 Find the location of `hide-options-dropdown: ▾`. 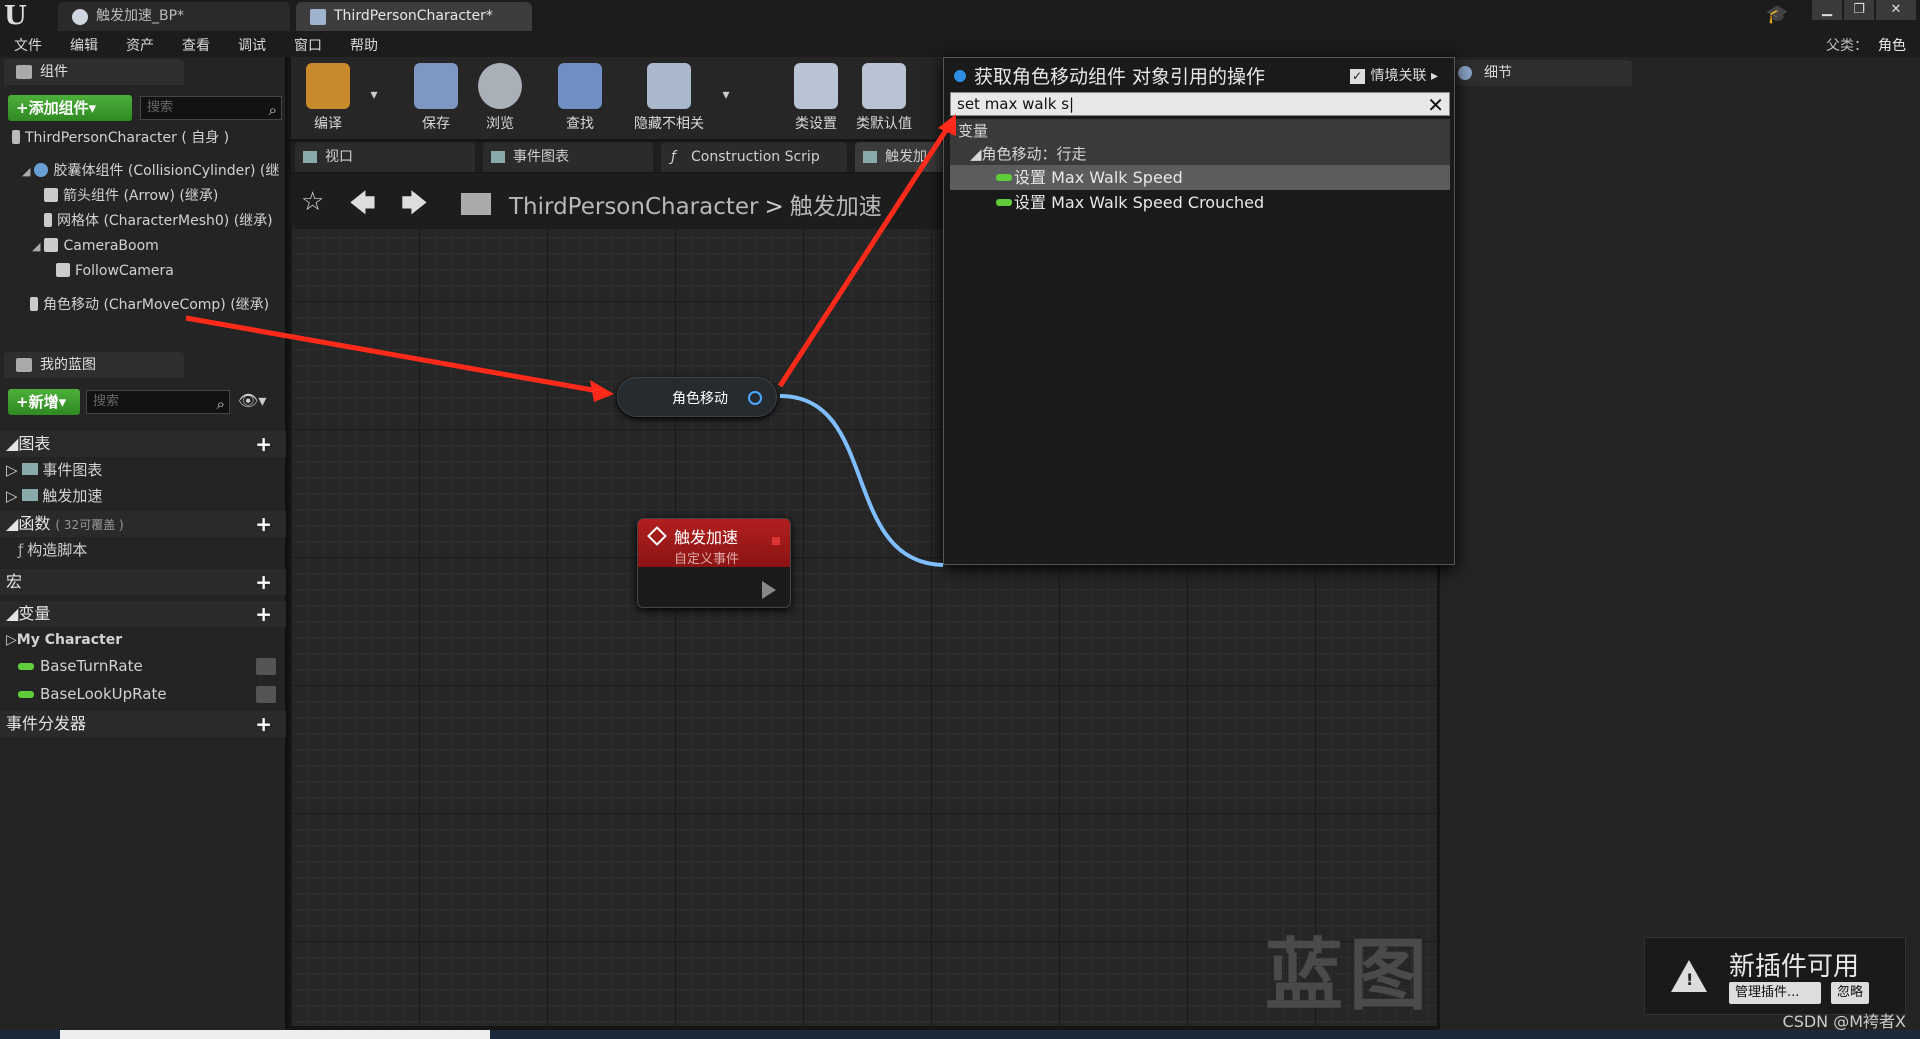

hide-options-dropdown: ▾ is located at coordinates (726, 95).